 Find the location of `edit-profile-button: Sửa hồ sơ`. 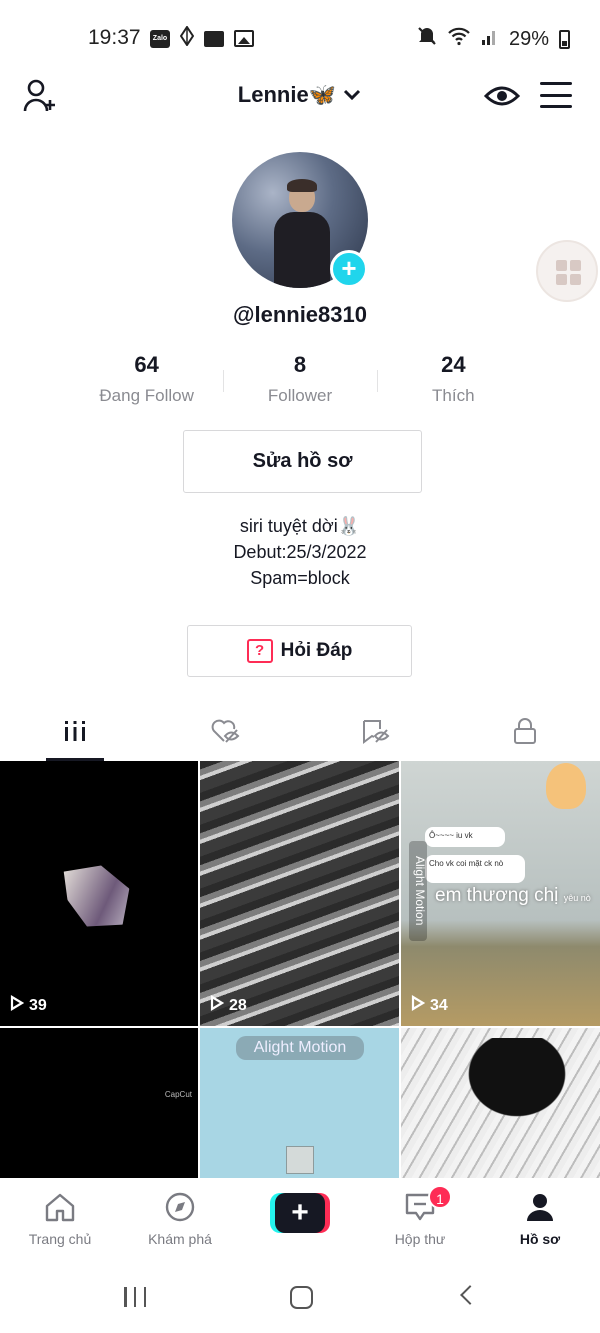

edit-profile-button: Sửa hồ sơ is located at coordinates (302, 461).